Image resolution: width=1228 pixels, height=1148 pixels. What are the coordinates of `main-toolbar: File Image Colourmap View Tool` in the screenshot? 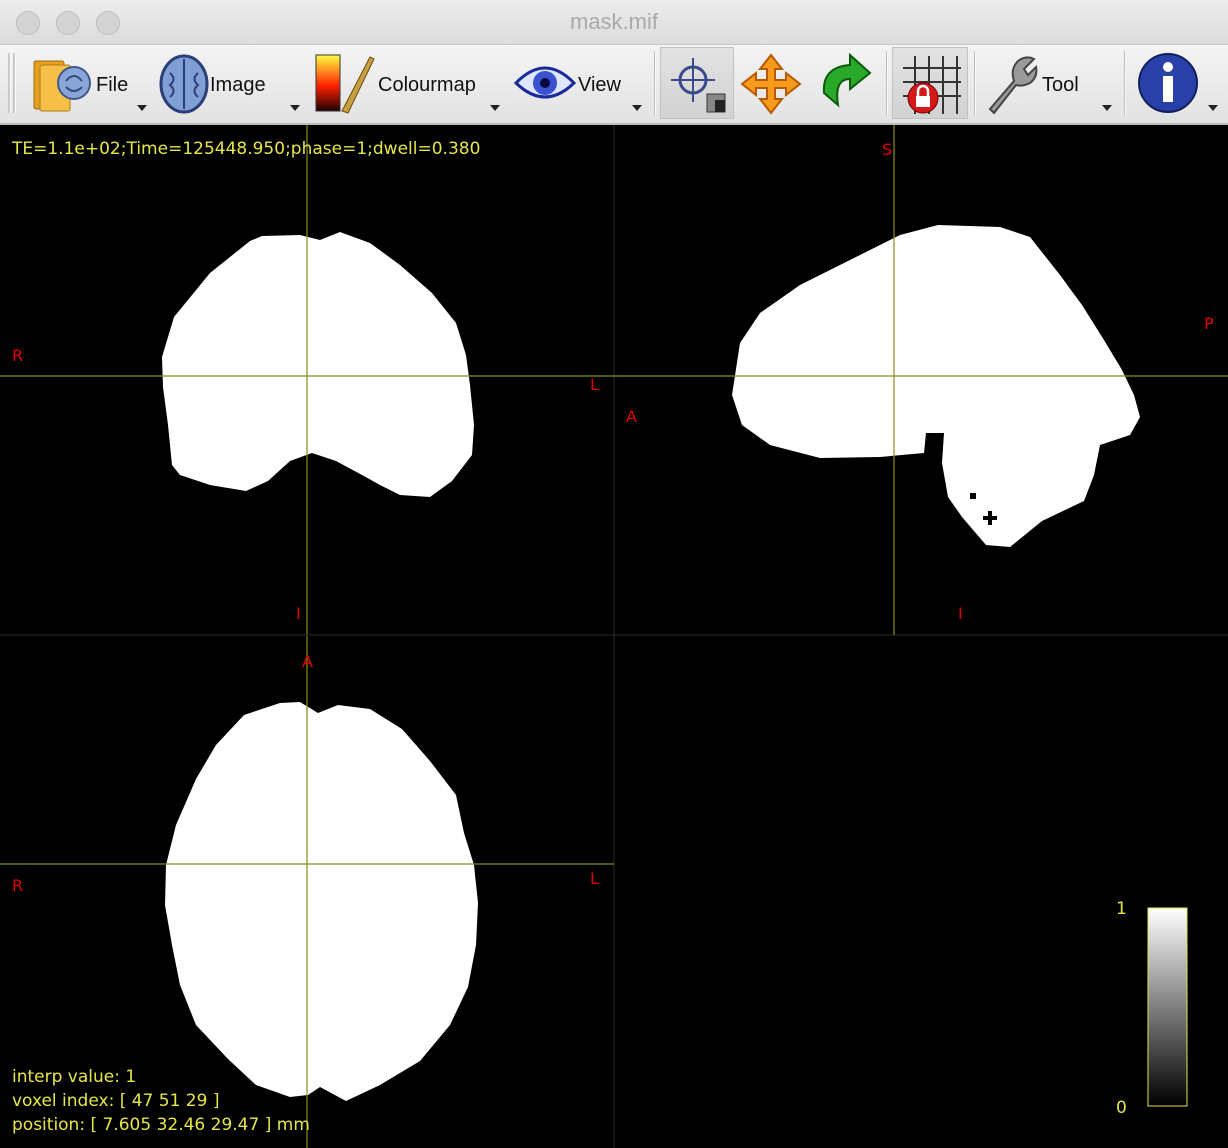 It's located at (614, 85).